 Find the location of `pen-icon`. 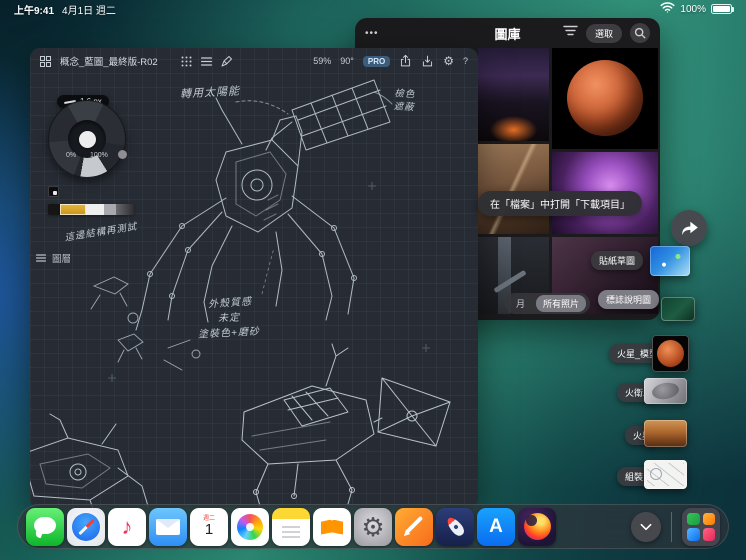

pen-icon is located at coordinates (226, 60).